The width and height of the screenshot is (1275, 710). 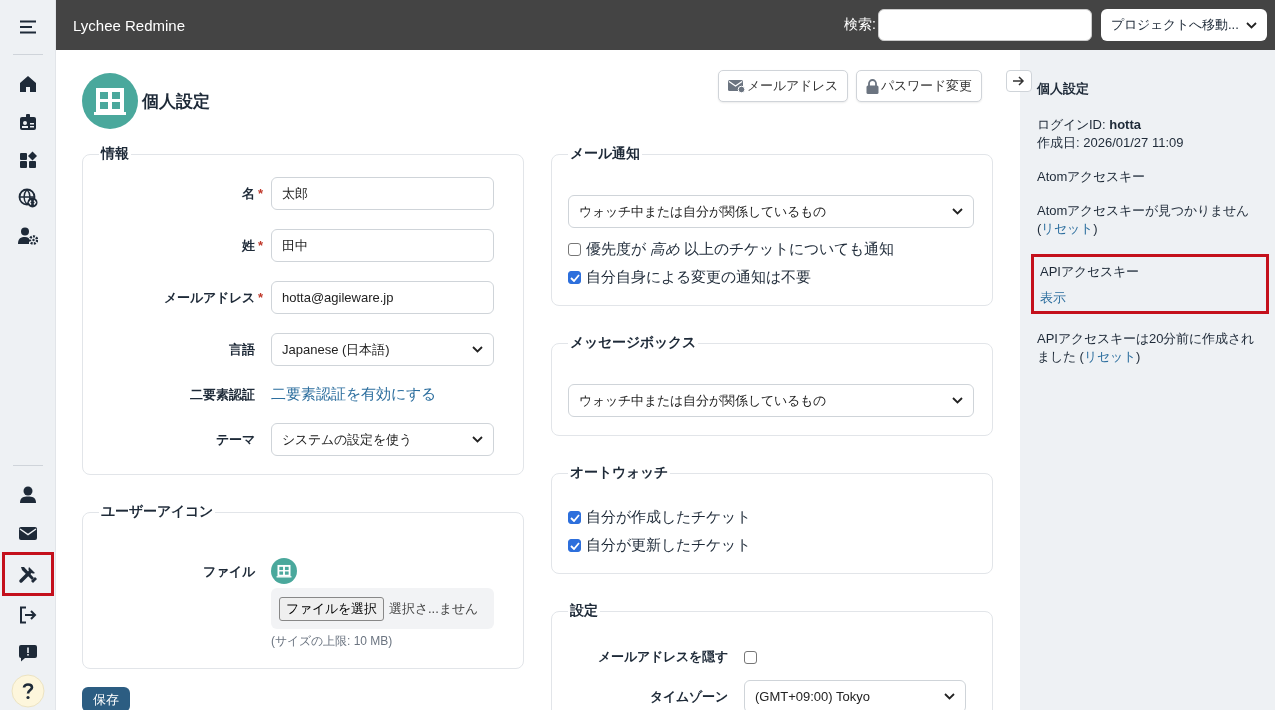 What do you see at coordinates (27, 160) in the screenshot?
I see `apps-icon` at bounding box center [27, 160].